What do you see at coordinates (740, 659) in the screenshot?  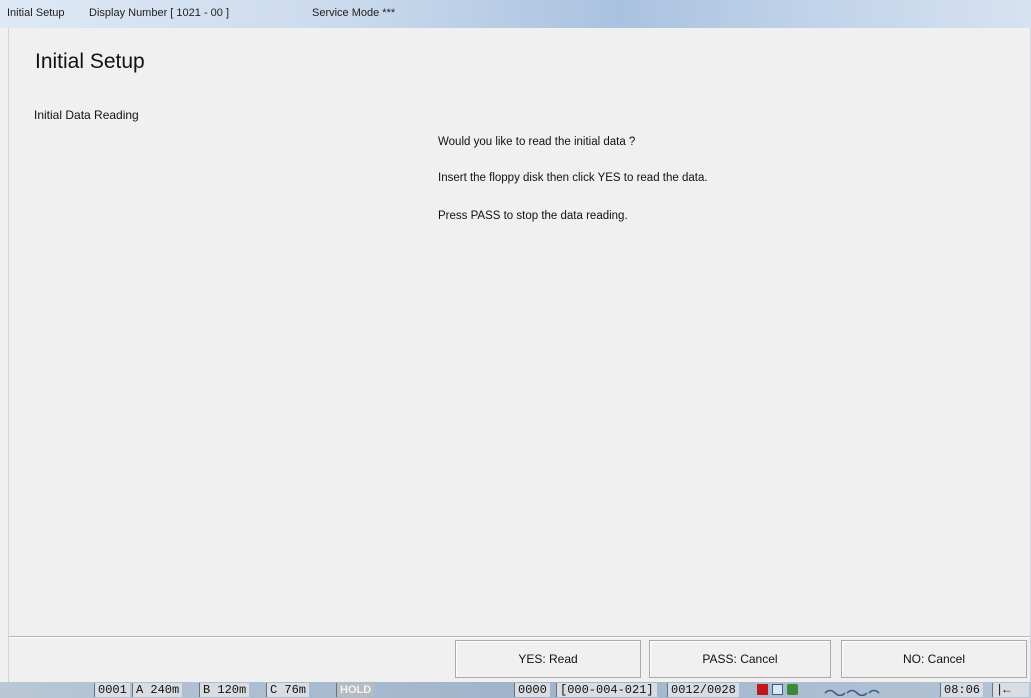 I see `pass-cancel-button: PASS: Cancel` at bounding box center [740, 659].